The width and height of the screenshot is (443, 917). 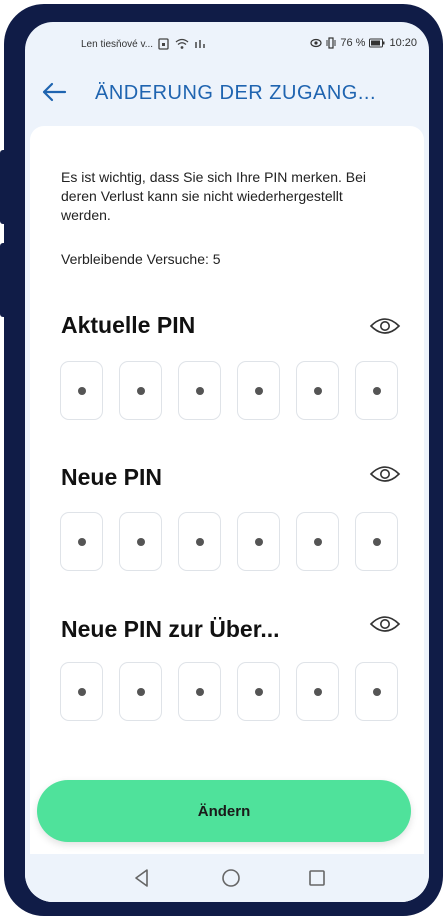 I want to click on battery-icon, so click(x=377, y=43).